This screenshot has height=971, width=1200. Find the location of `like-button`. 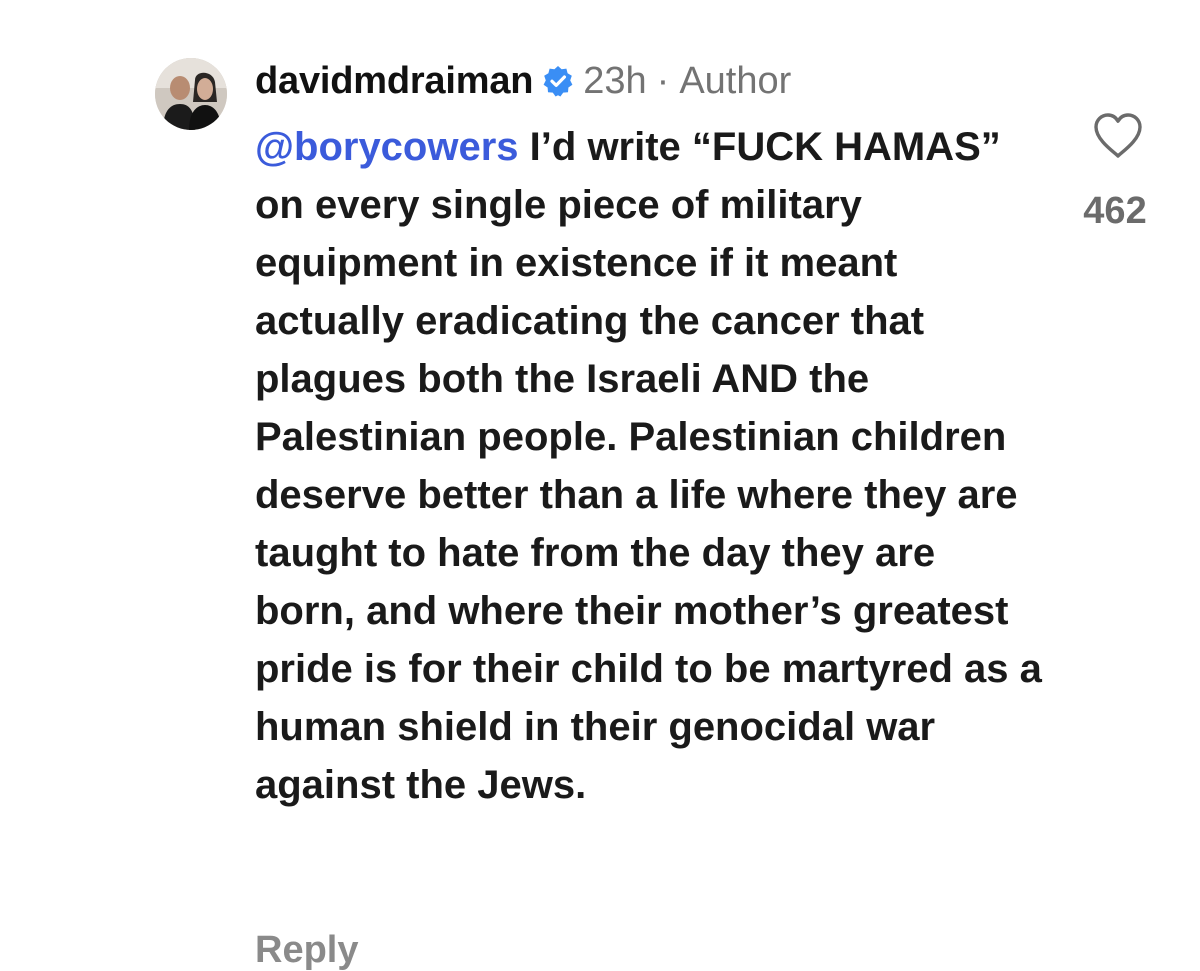

like-button is located at coordinates (1118, 136).